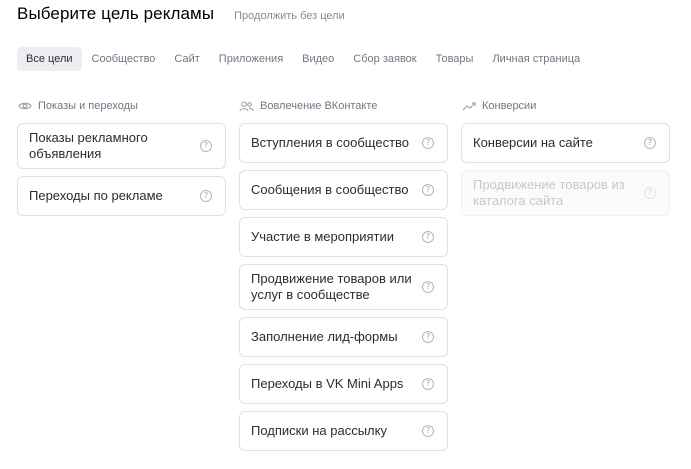 This screenshot has height=469, width=691. I want to click on column-header: Вовлечение ВКонтакте, so click(343, 106).